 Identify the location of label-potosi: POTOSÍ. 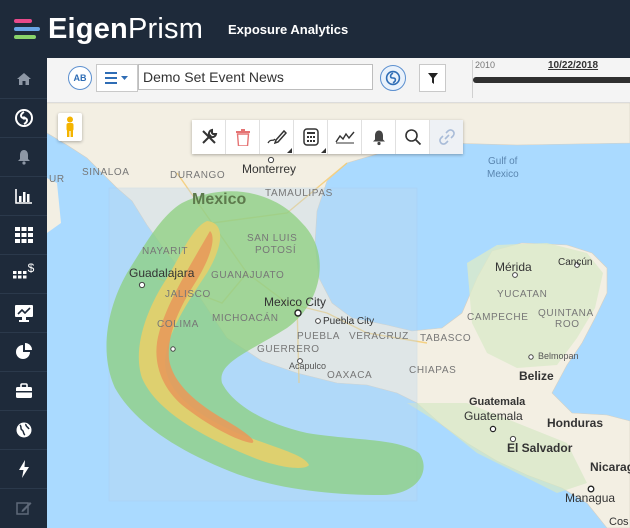
(276, 250).